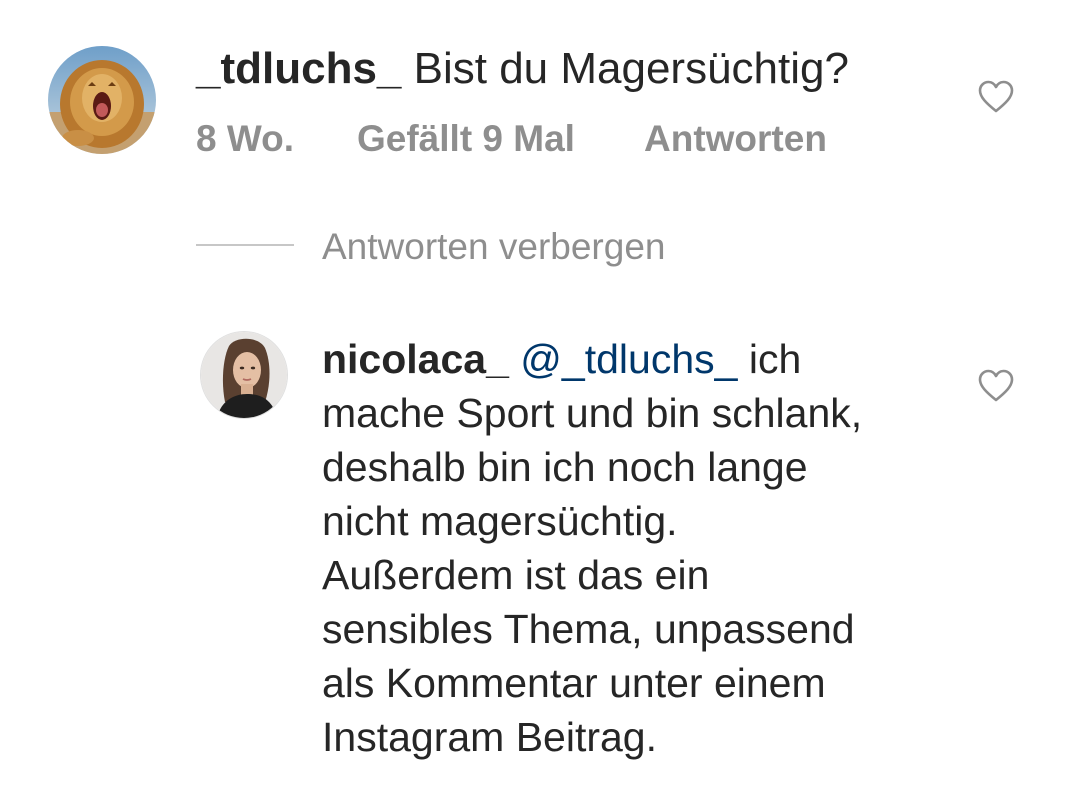  I want to click on reply-button: Antworten, so click(735, 139).